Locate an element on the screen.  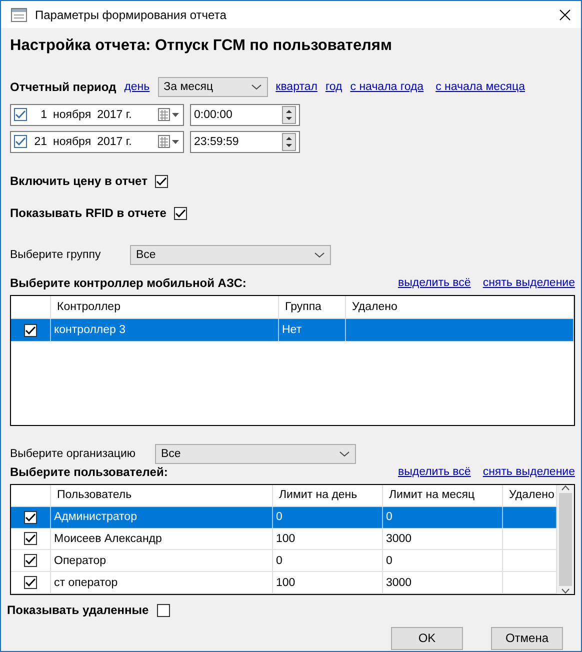
table-row: Моисеев Александр 100 3000 is located at coordinates (284, 539).